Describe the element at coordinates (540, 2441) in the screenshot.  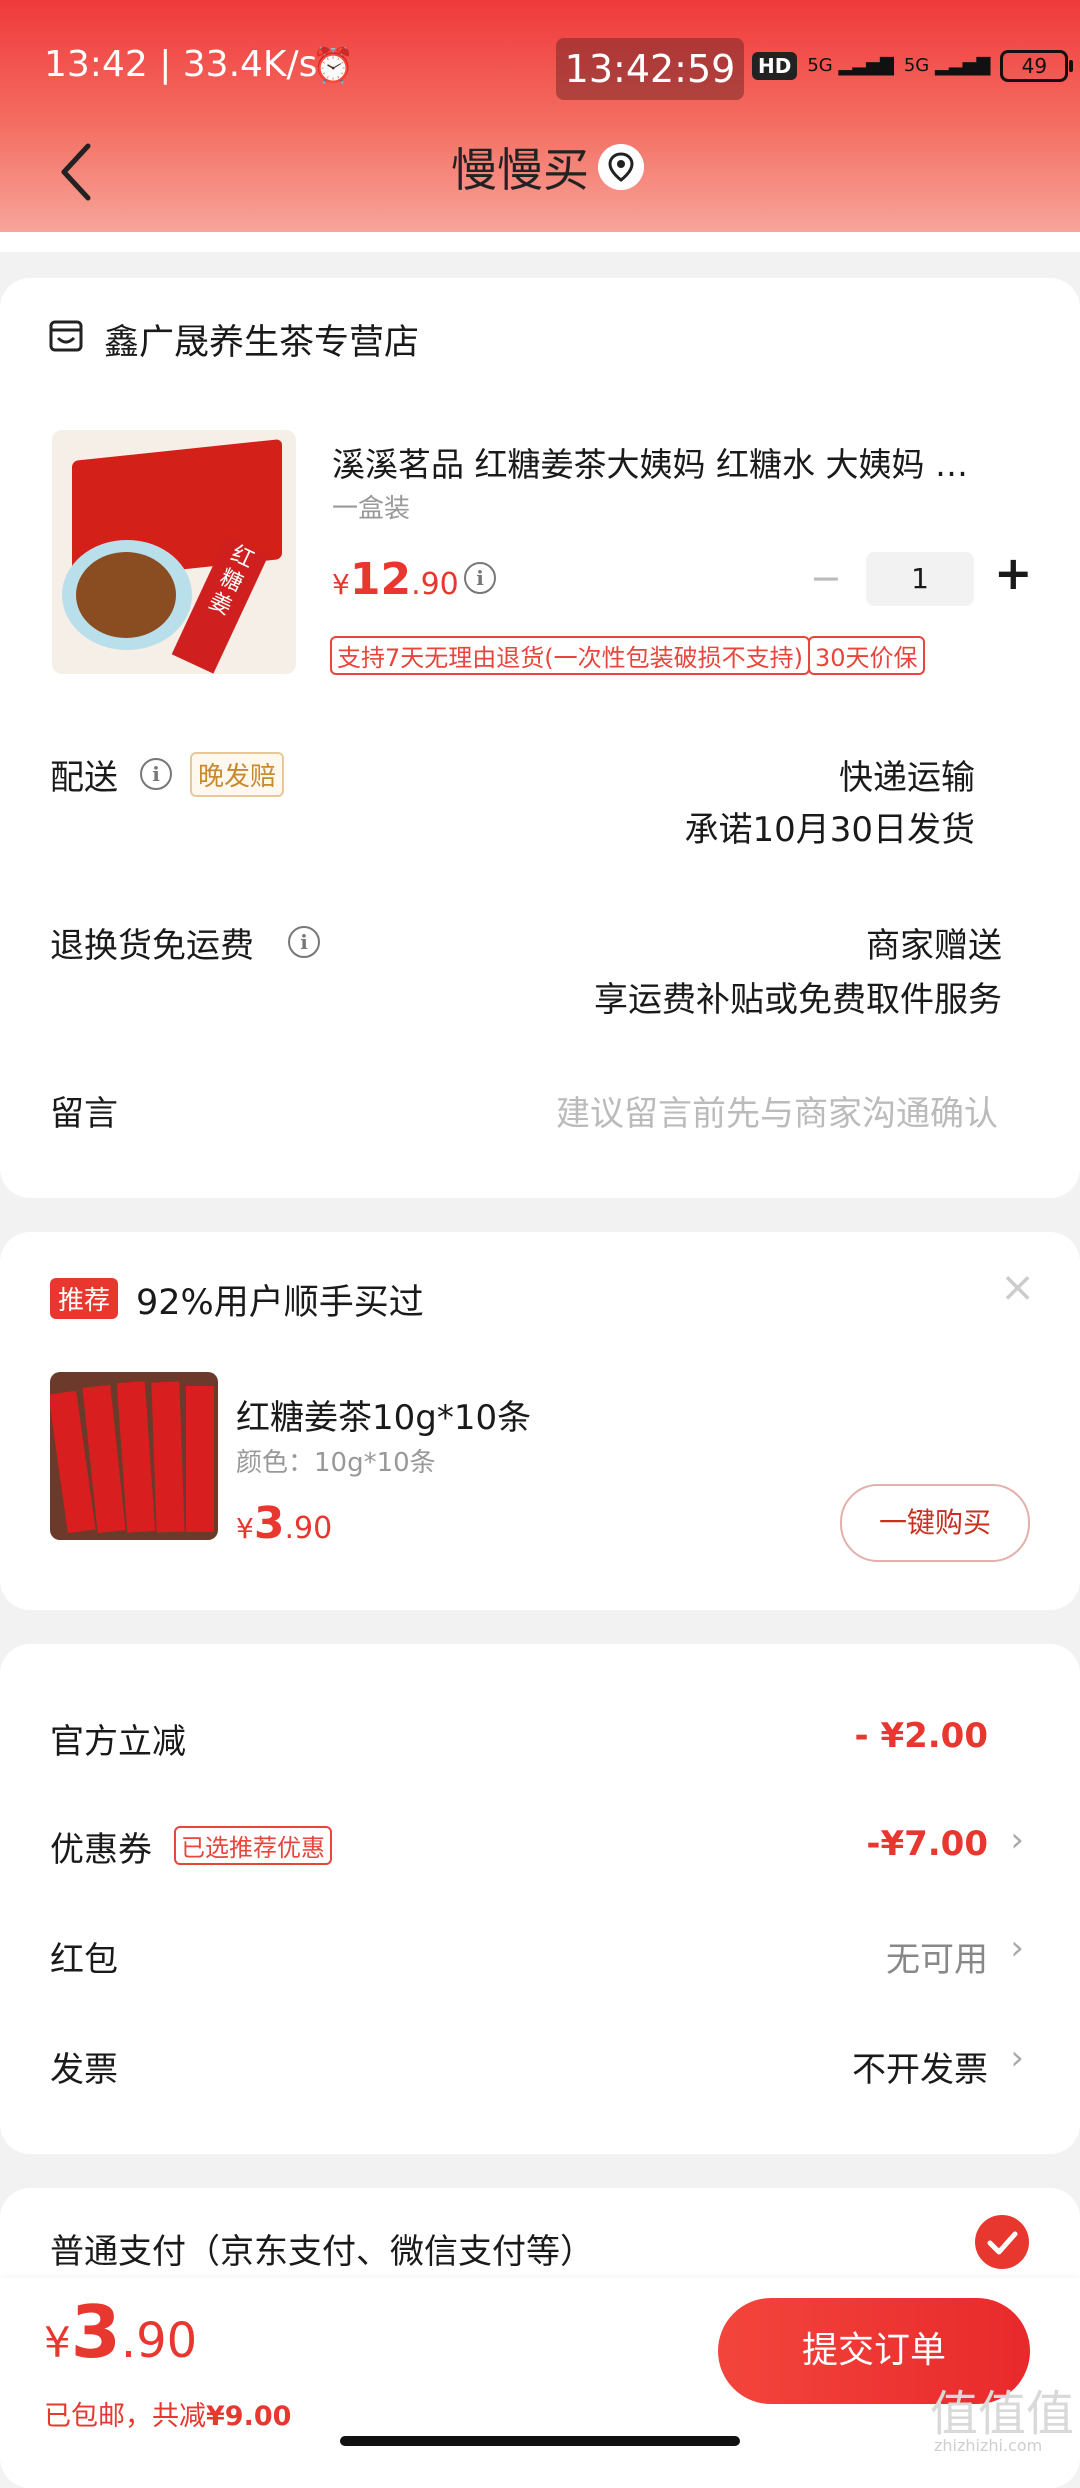
I see `home-indicator` at that location.